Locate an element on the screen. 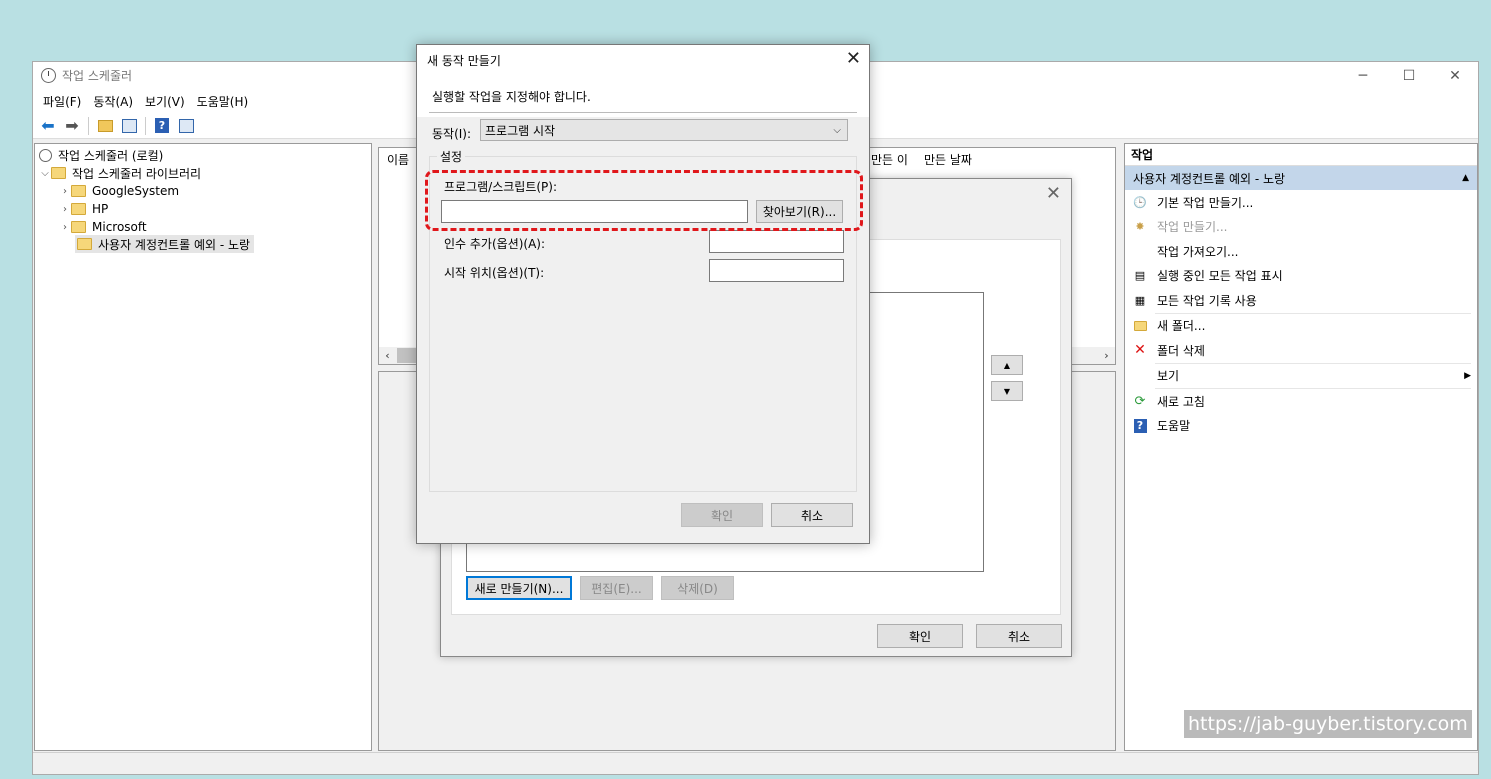 The width and height of the screenshot is (1491, 779). folder-clock-icon is located at coordinates (58, 173).